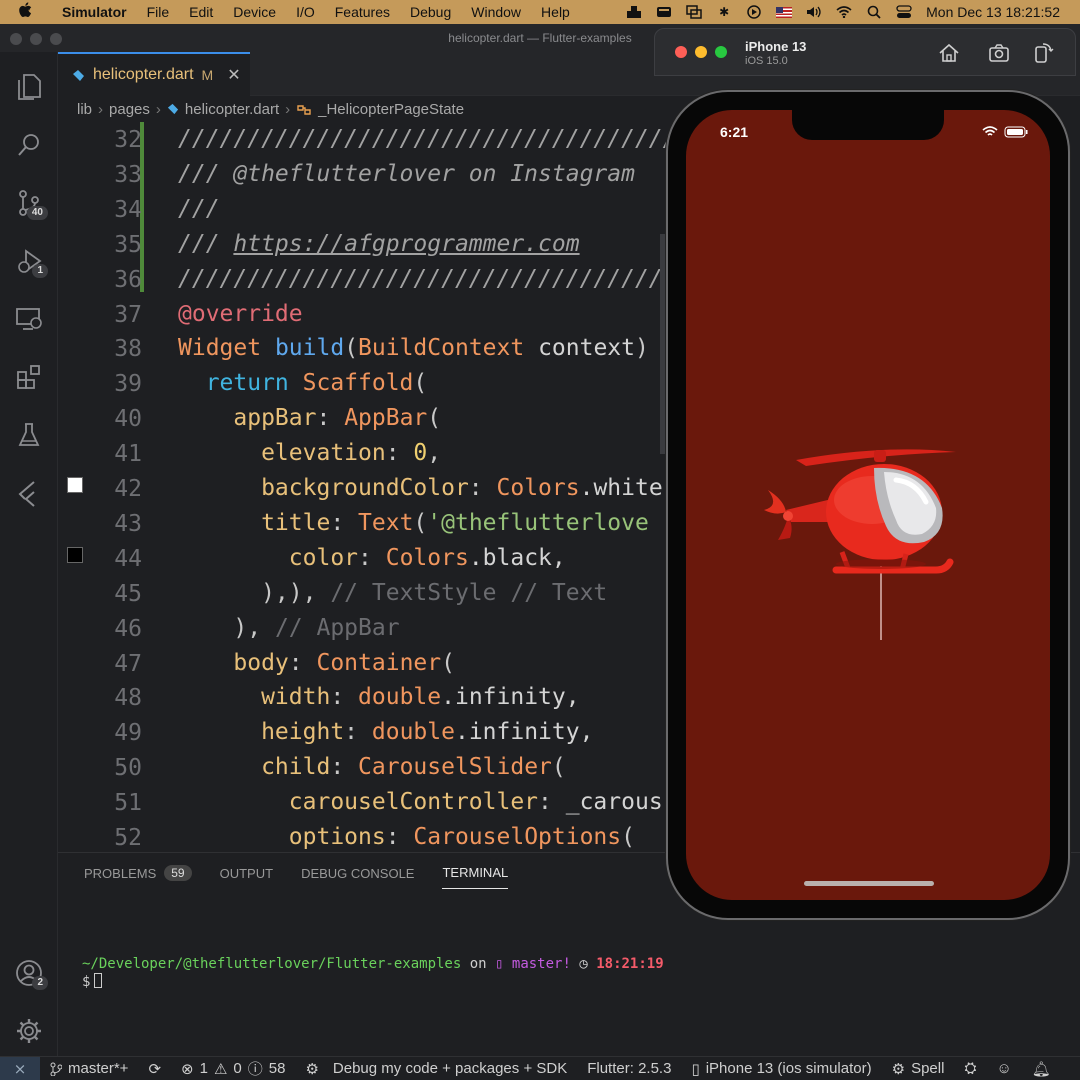 Image resolution: width=1080 pixels, height=1080 pixels. I want to click on screen-mirror-icon, so click(694, 12).